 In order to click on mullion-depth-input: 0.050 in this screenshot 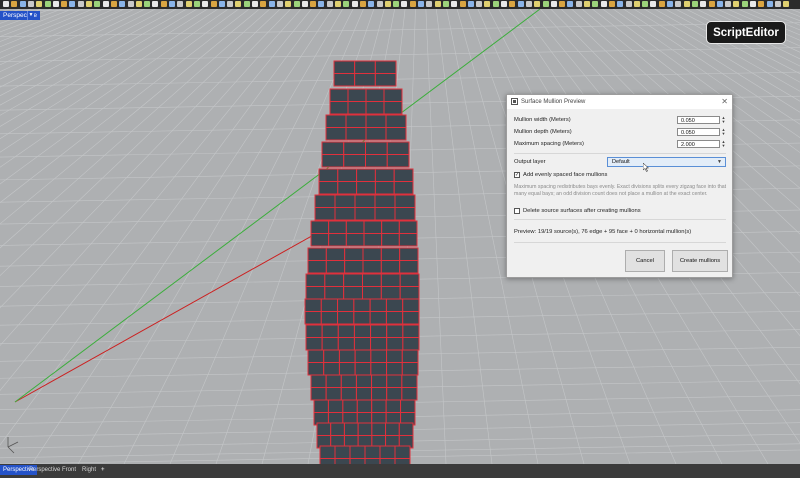, I will do `click(698, 132)`.